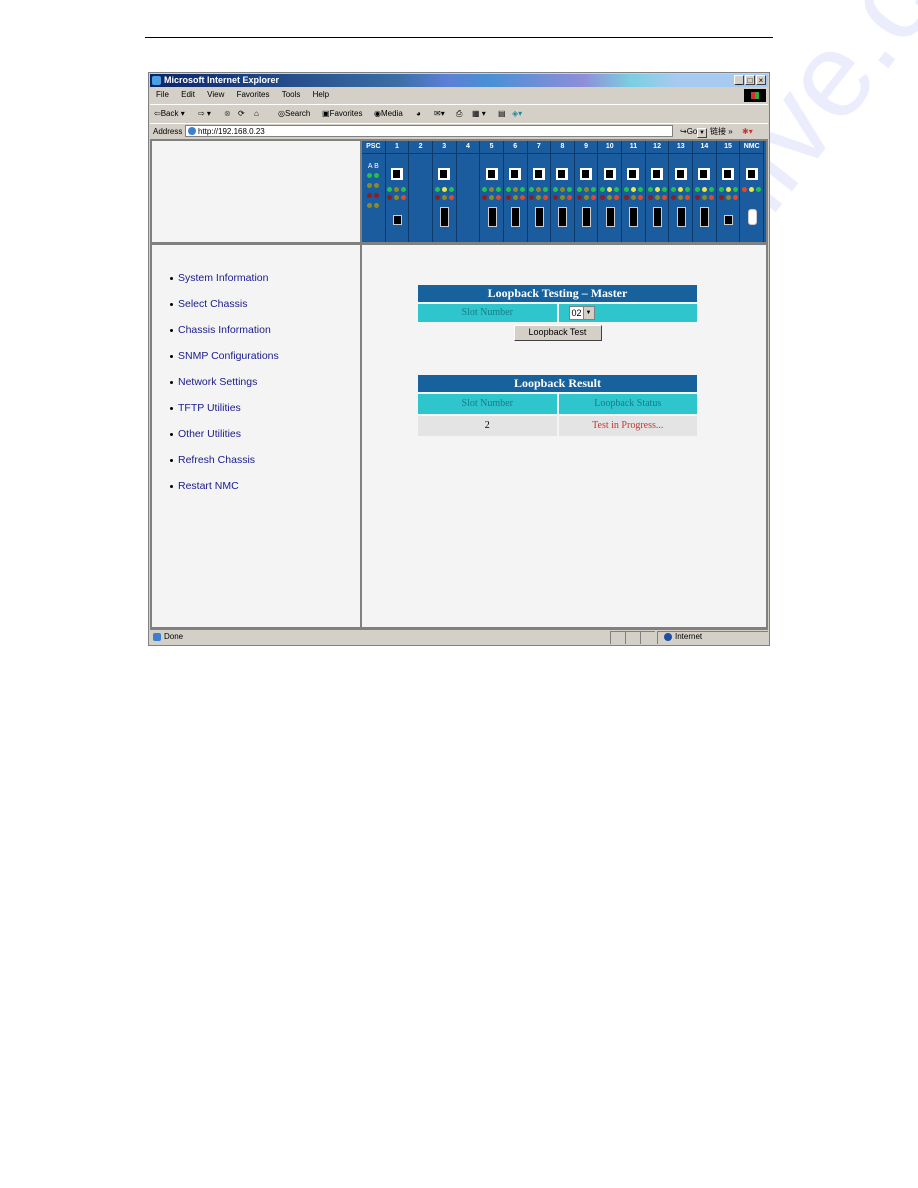  I want to click on psc-ab-label: A B, so click(373, 166).